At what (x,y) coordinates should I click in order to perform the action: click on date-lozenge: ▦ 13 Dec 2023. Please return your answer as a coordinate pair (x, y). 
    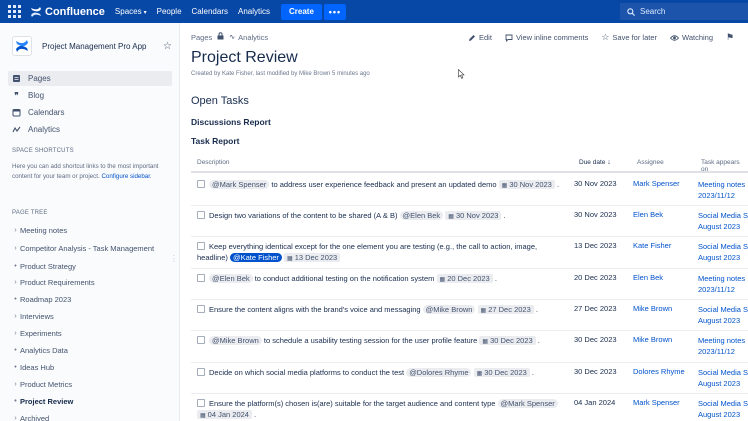
    Looking at the image, I should click on (312, 257).